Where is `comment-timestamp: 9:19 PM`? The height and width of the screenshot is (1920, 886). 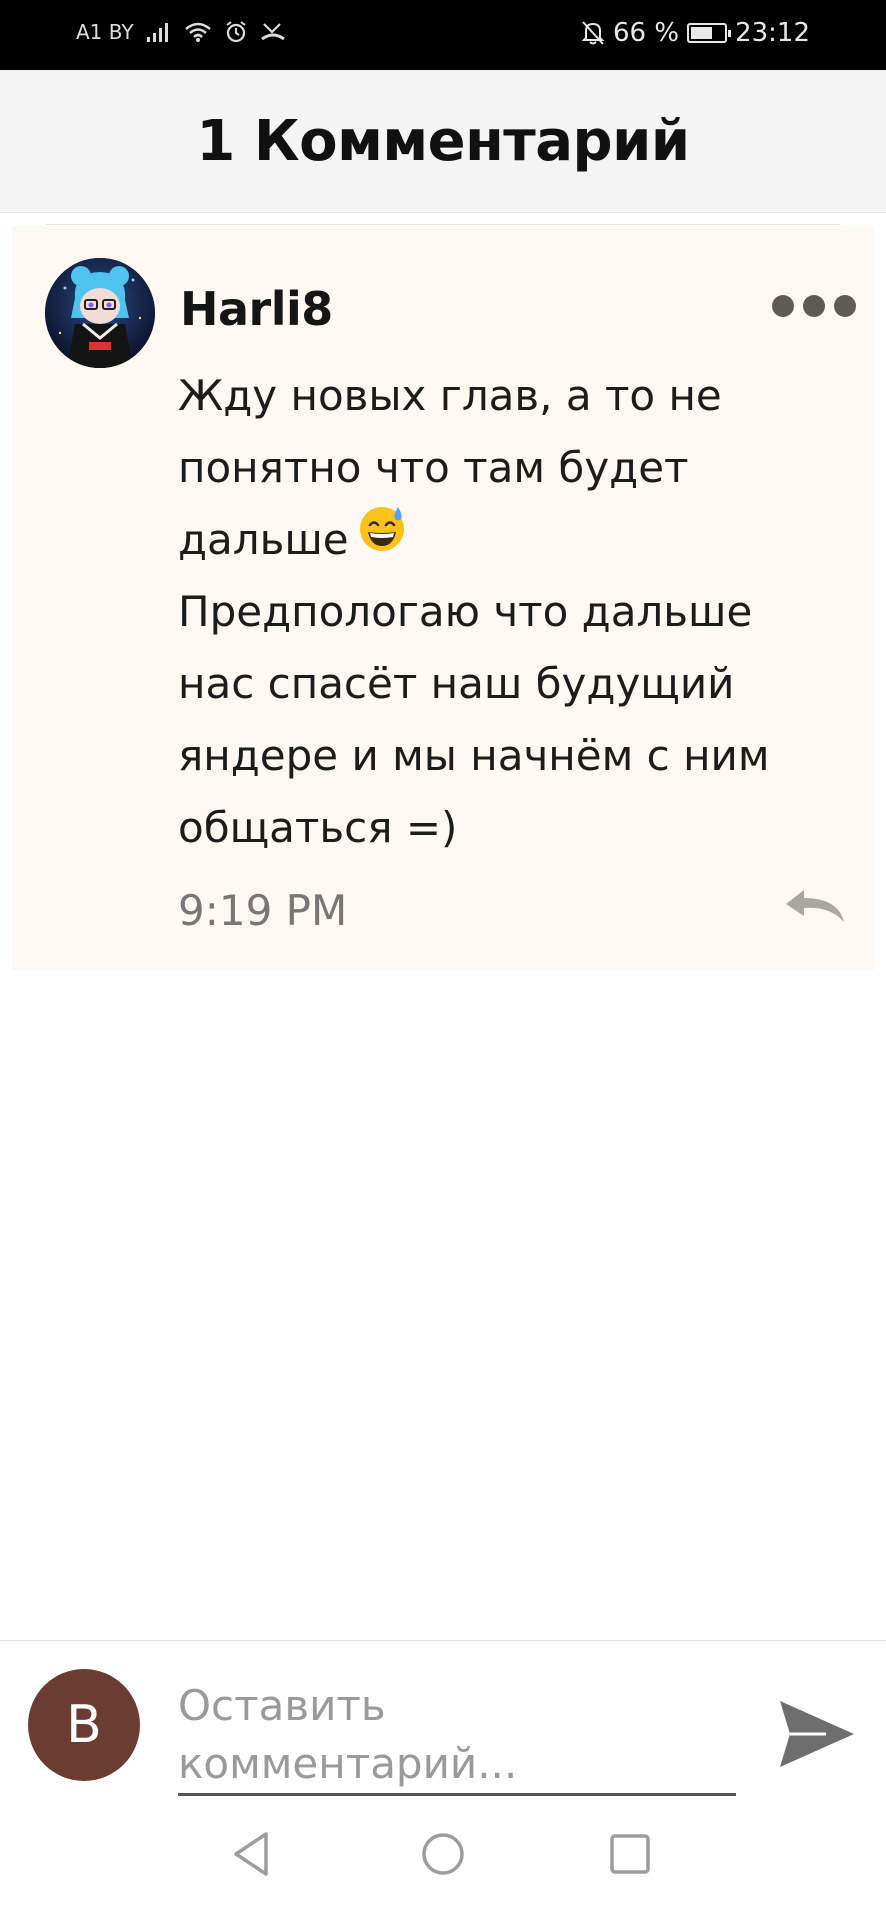 comment-timestamp: 9:19 PM is located at coordinates (263, 910).